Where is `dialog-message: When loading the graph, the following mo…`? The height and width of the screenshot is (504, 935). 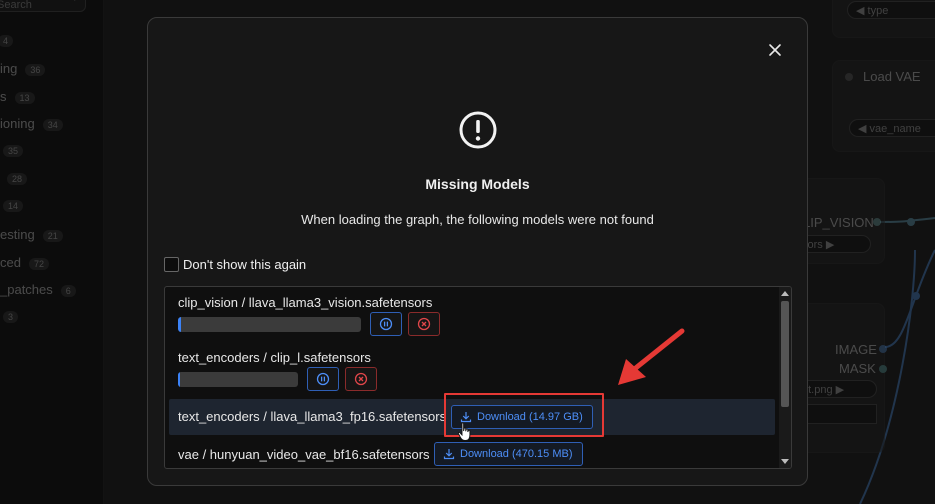
dialog-message: When loading the graph, the following mo… is located at coordinates (477, 219).